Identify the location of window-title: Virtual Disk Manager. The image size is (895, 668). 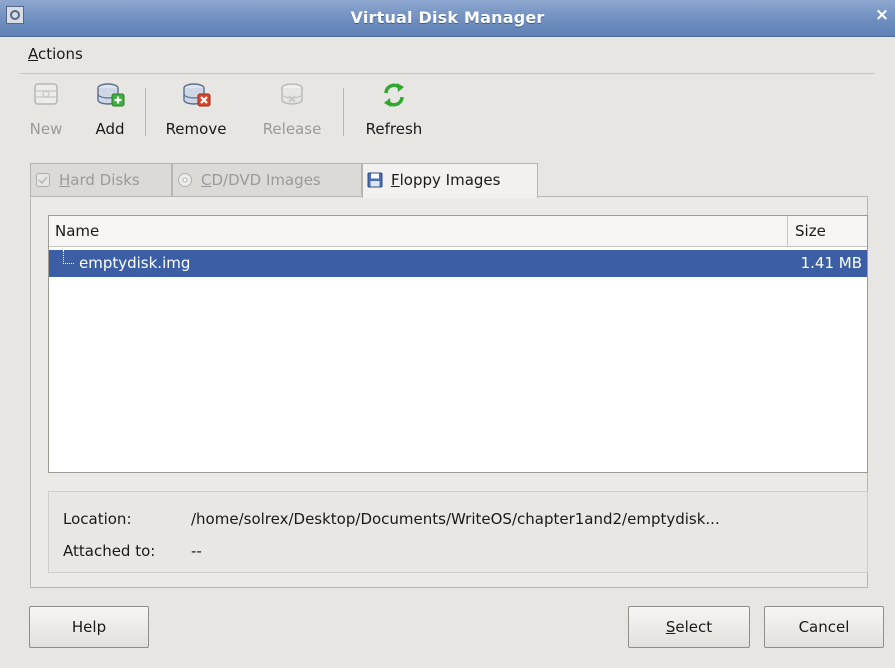
(447, 17).